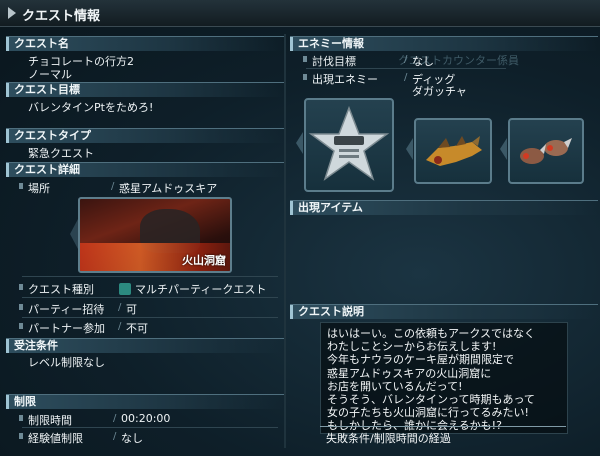 This screenshot has height=456, width=600. Describe the element at coordinates (12, 13) in the screenshot. I see `title-marker-icon` at that location.